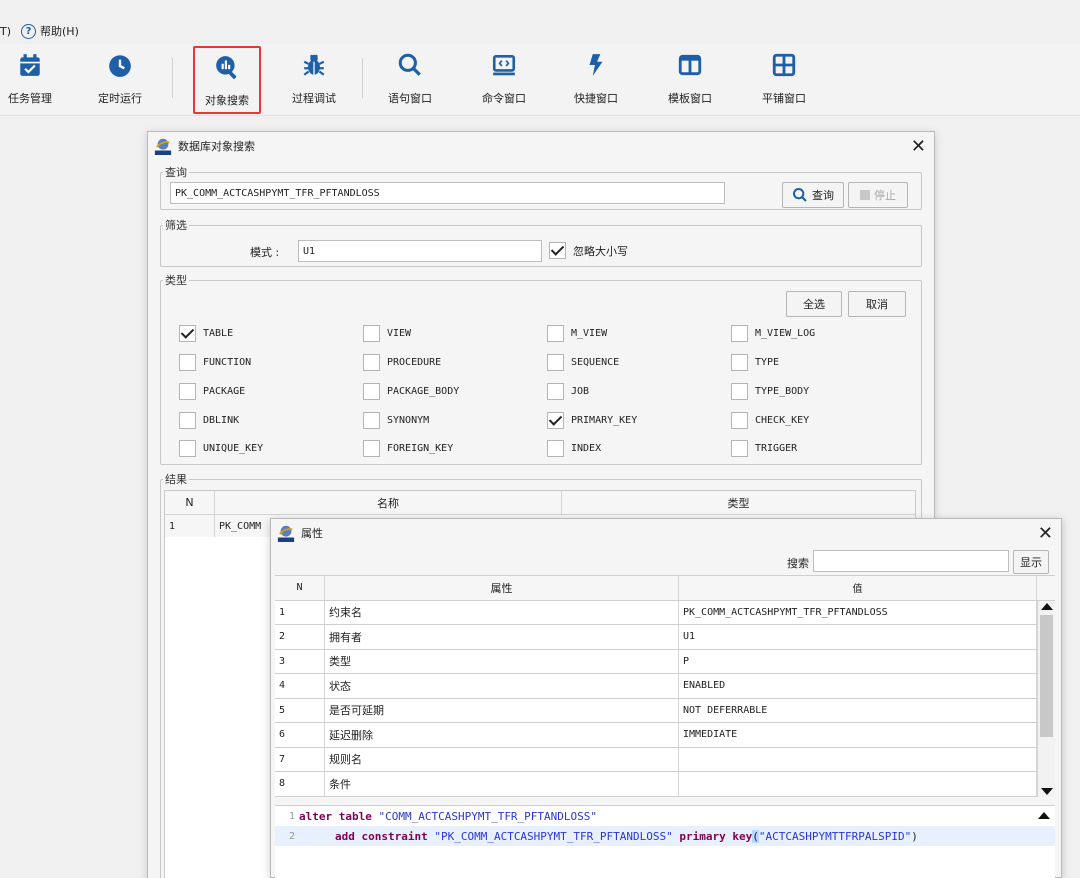 The height and width of the screenshot is (878, 1080). I want to click on terminal-window-icon, so click(504, 65).